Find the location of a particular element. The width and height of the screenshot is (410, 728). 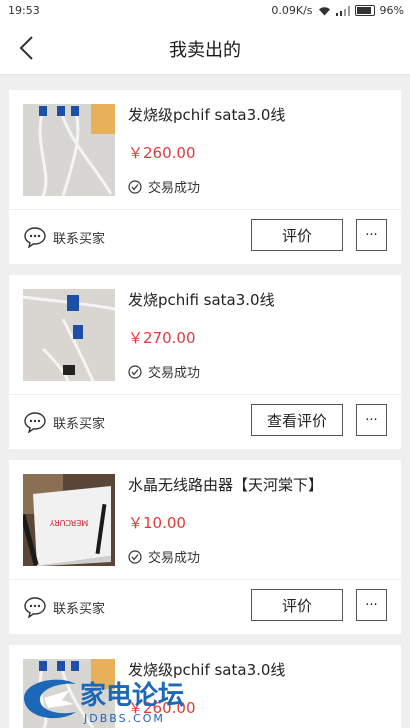

watermark-brand: 家电论坛 is located at coordinates (132, 695).